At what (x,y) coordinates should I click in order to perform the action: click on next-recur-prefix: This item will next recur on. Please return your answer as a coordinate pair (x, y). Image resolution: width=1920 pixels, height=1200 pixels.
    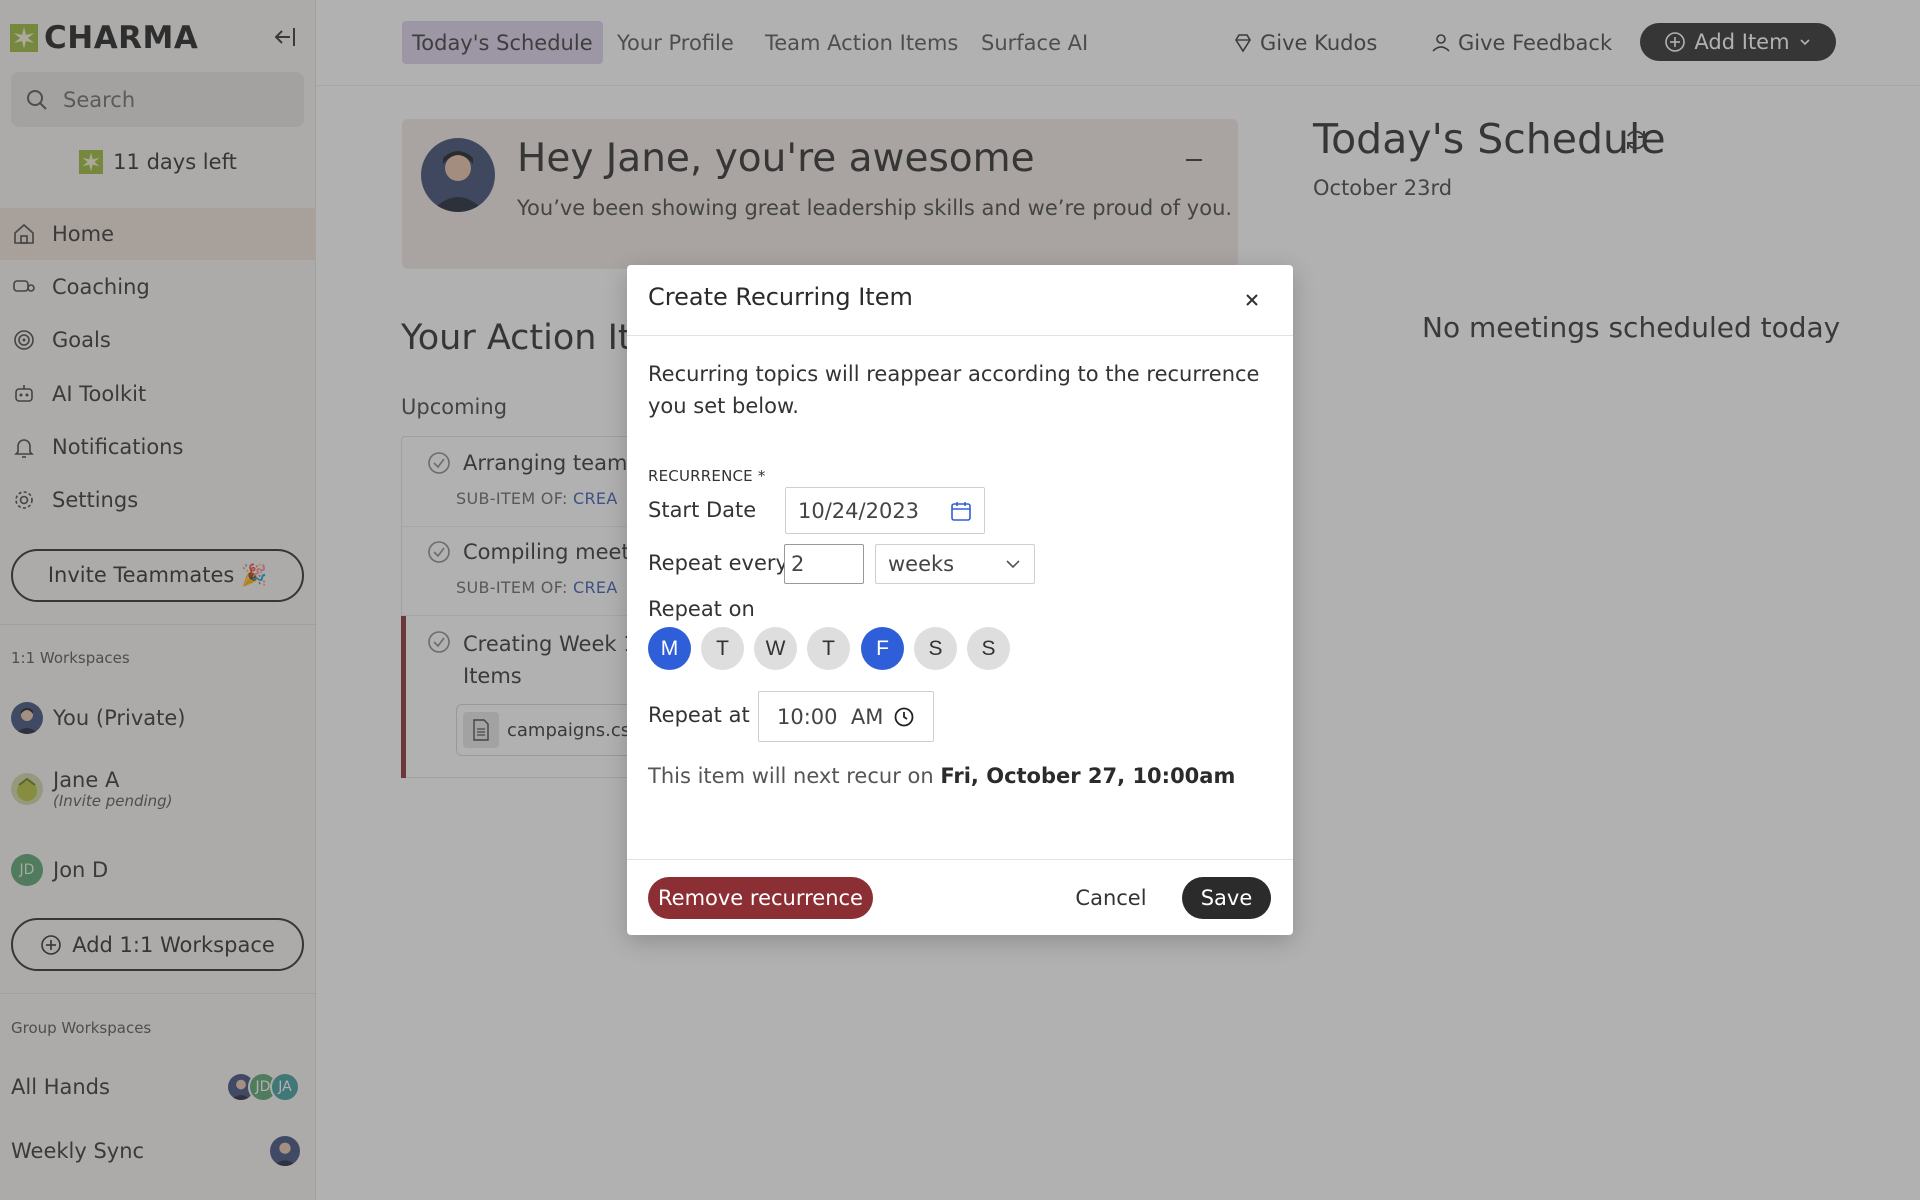
    Looking at the image, I should click on (791, 776).